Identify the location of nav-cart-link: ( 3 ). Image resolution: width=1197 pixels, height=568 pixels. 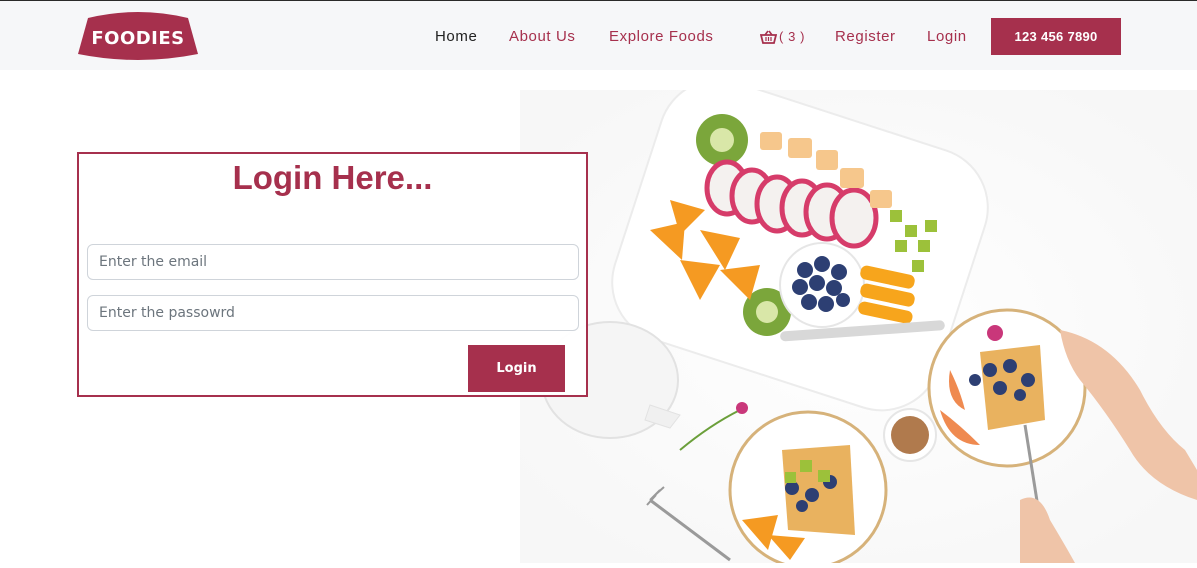
(782, 36).